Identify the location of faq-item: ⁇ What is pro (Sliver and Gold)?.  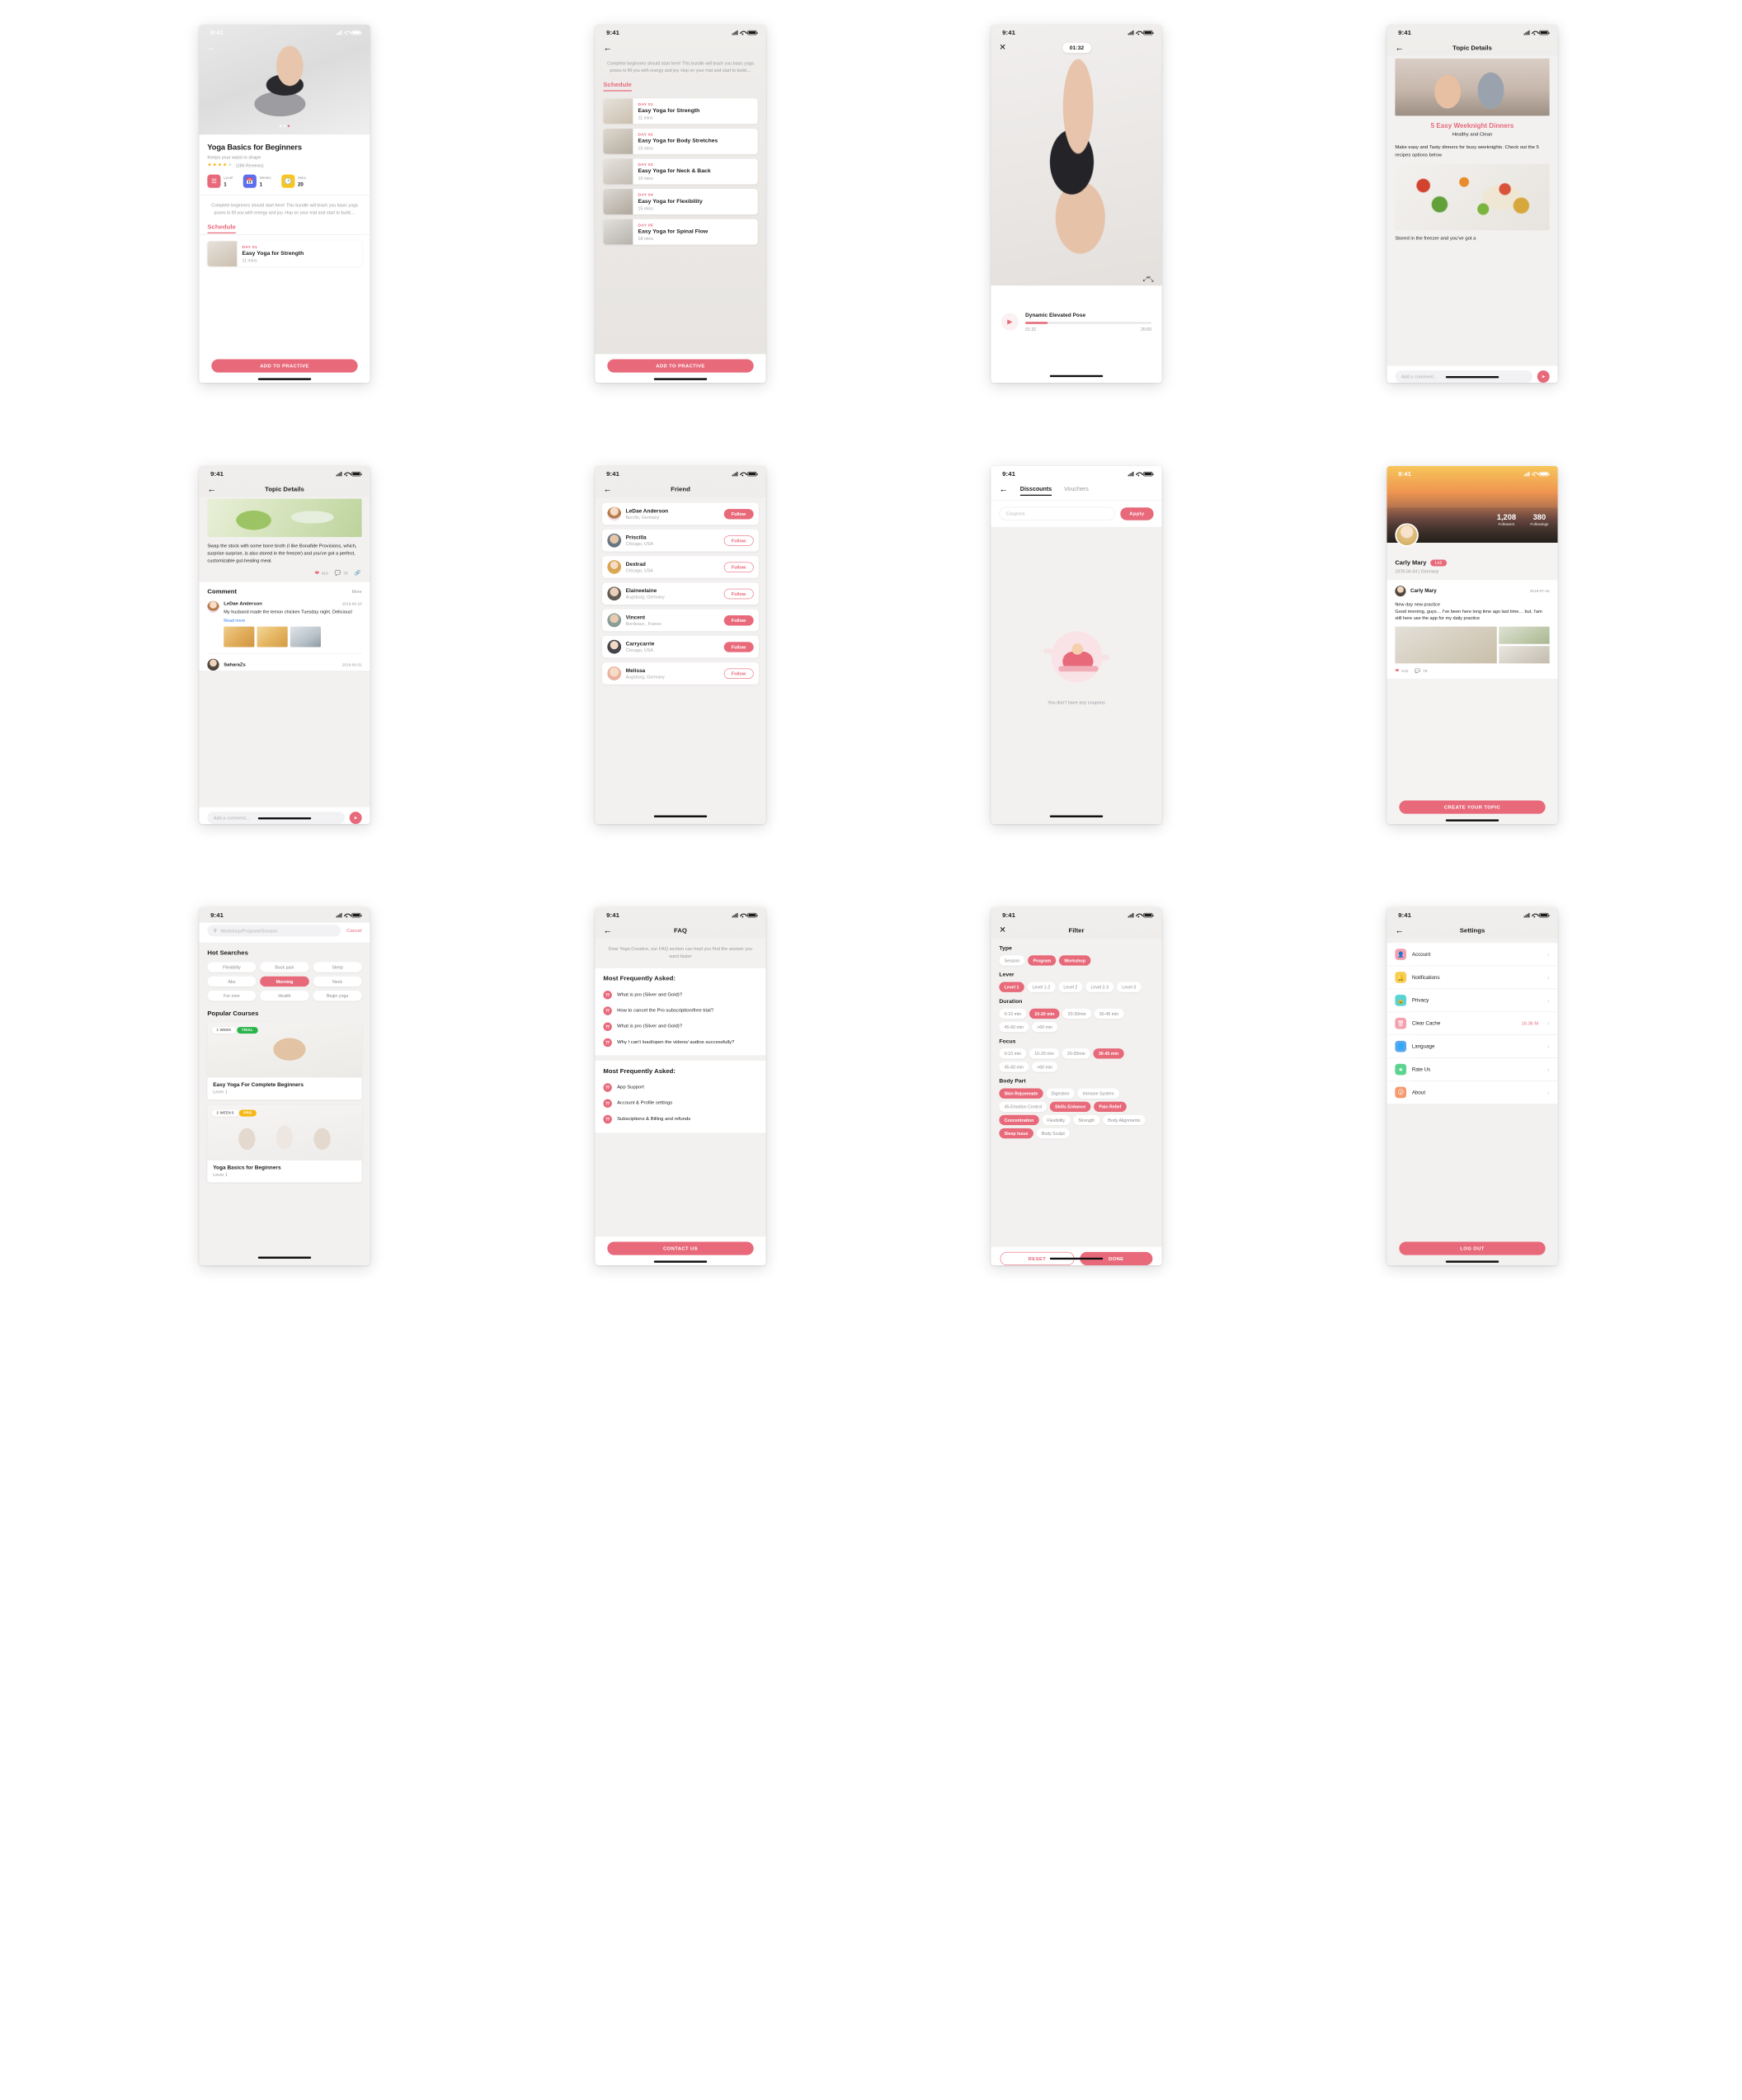
(680, 1026).